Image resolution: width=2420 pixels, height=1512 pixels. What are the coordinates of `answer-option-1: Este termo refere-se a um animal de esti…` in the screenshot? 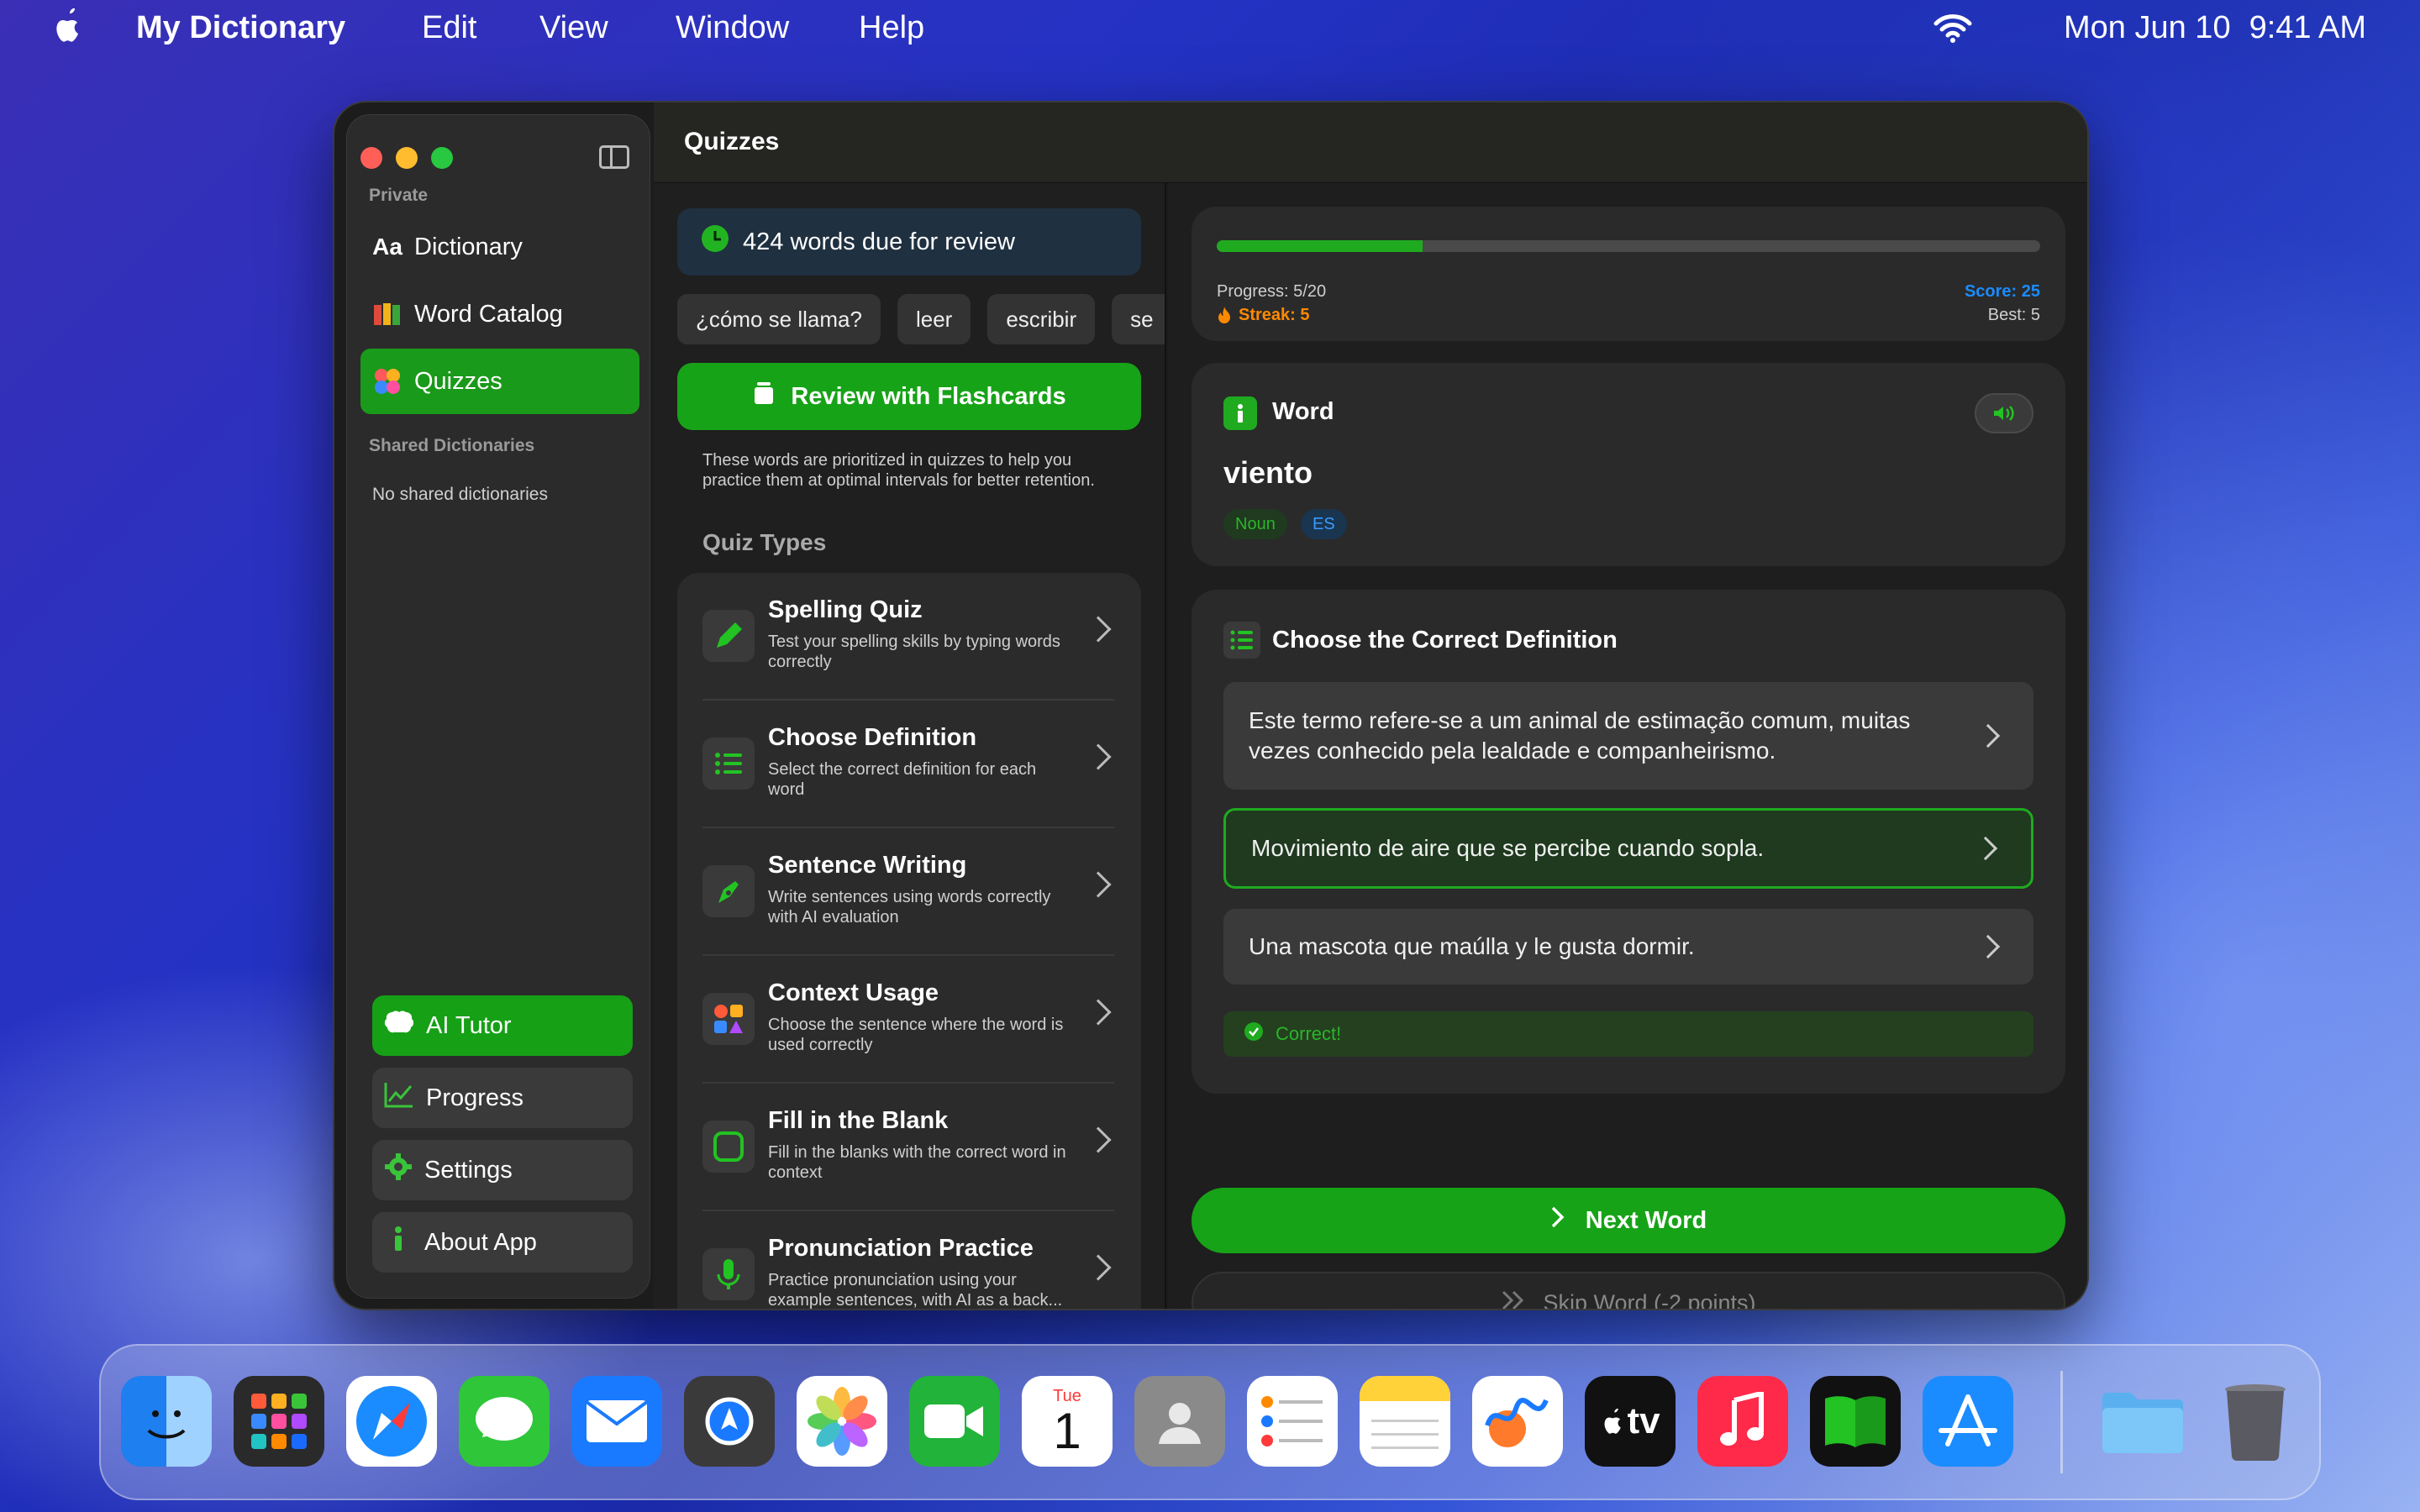 It's located at (1628, 736).